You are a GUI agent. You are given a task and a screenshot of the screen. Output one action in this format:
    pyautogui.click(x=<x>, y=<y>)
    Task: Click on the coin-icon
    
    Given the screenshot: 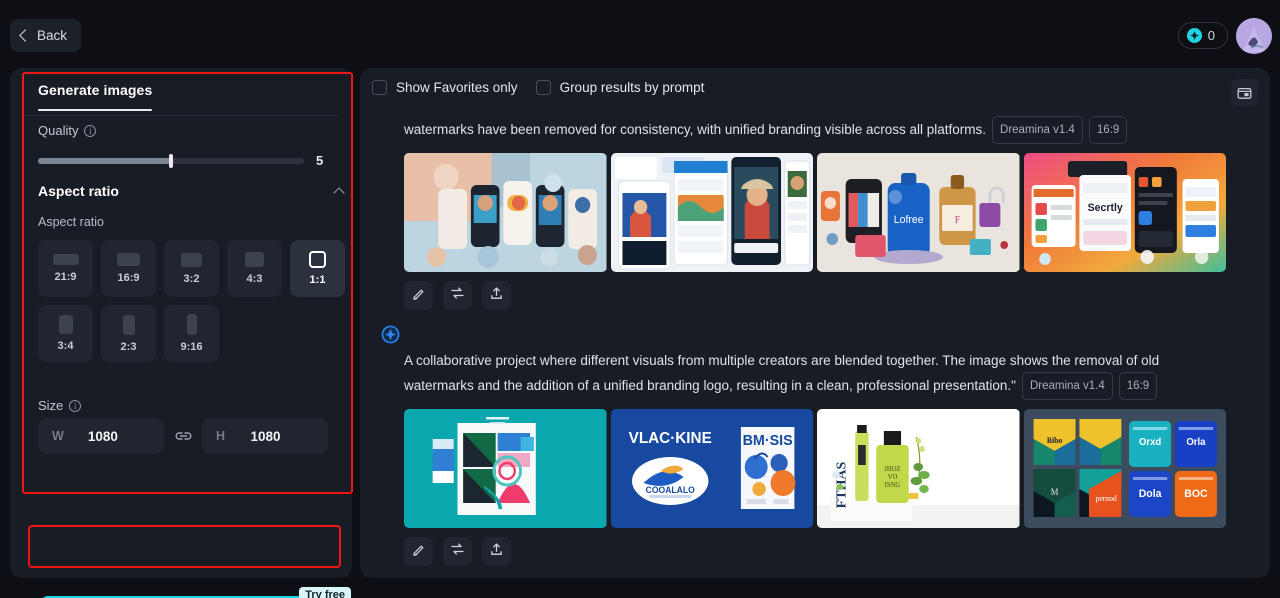 What is the action you would take?
    pyautogui.click(x=1194, y=35)
    